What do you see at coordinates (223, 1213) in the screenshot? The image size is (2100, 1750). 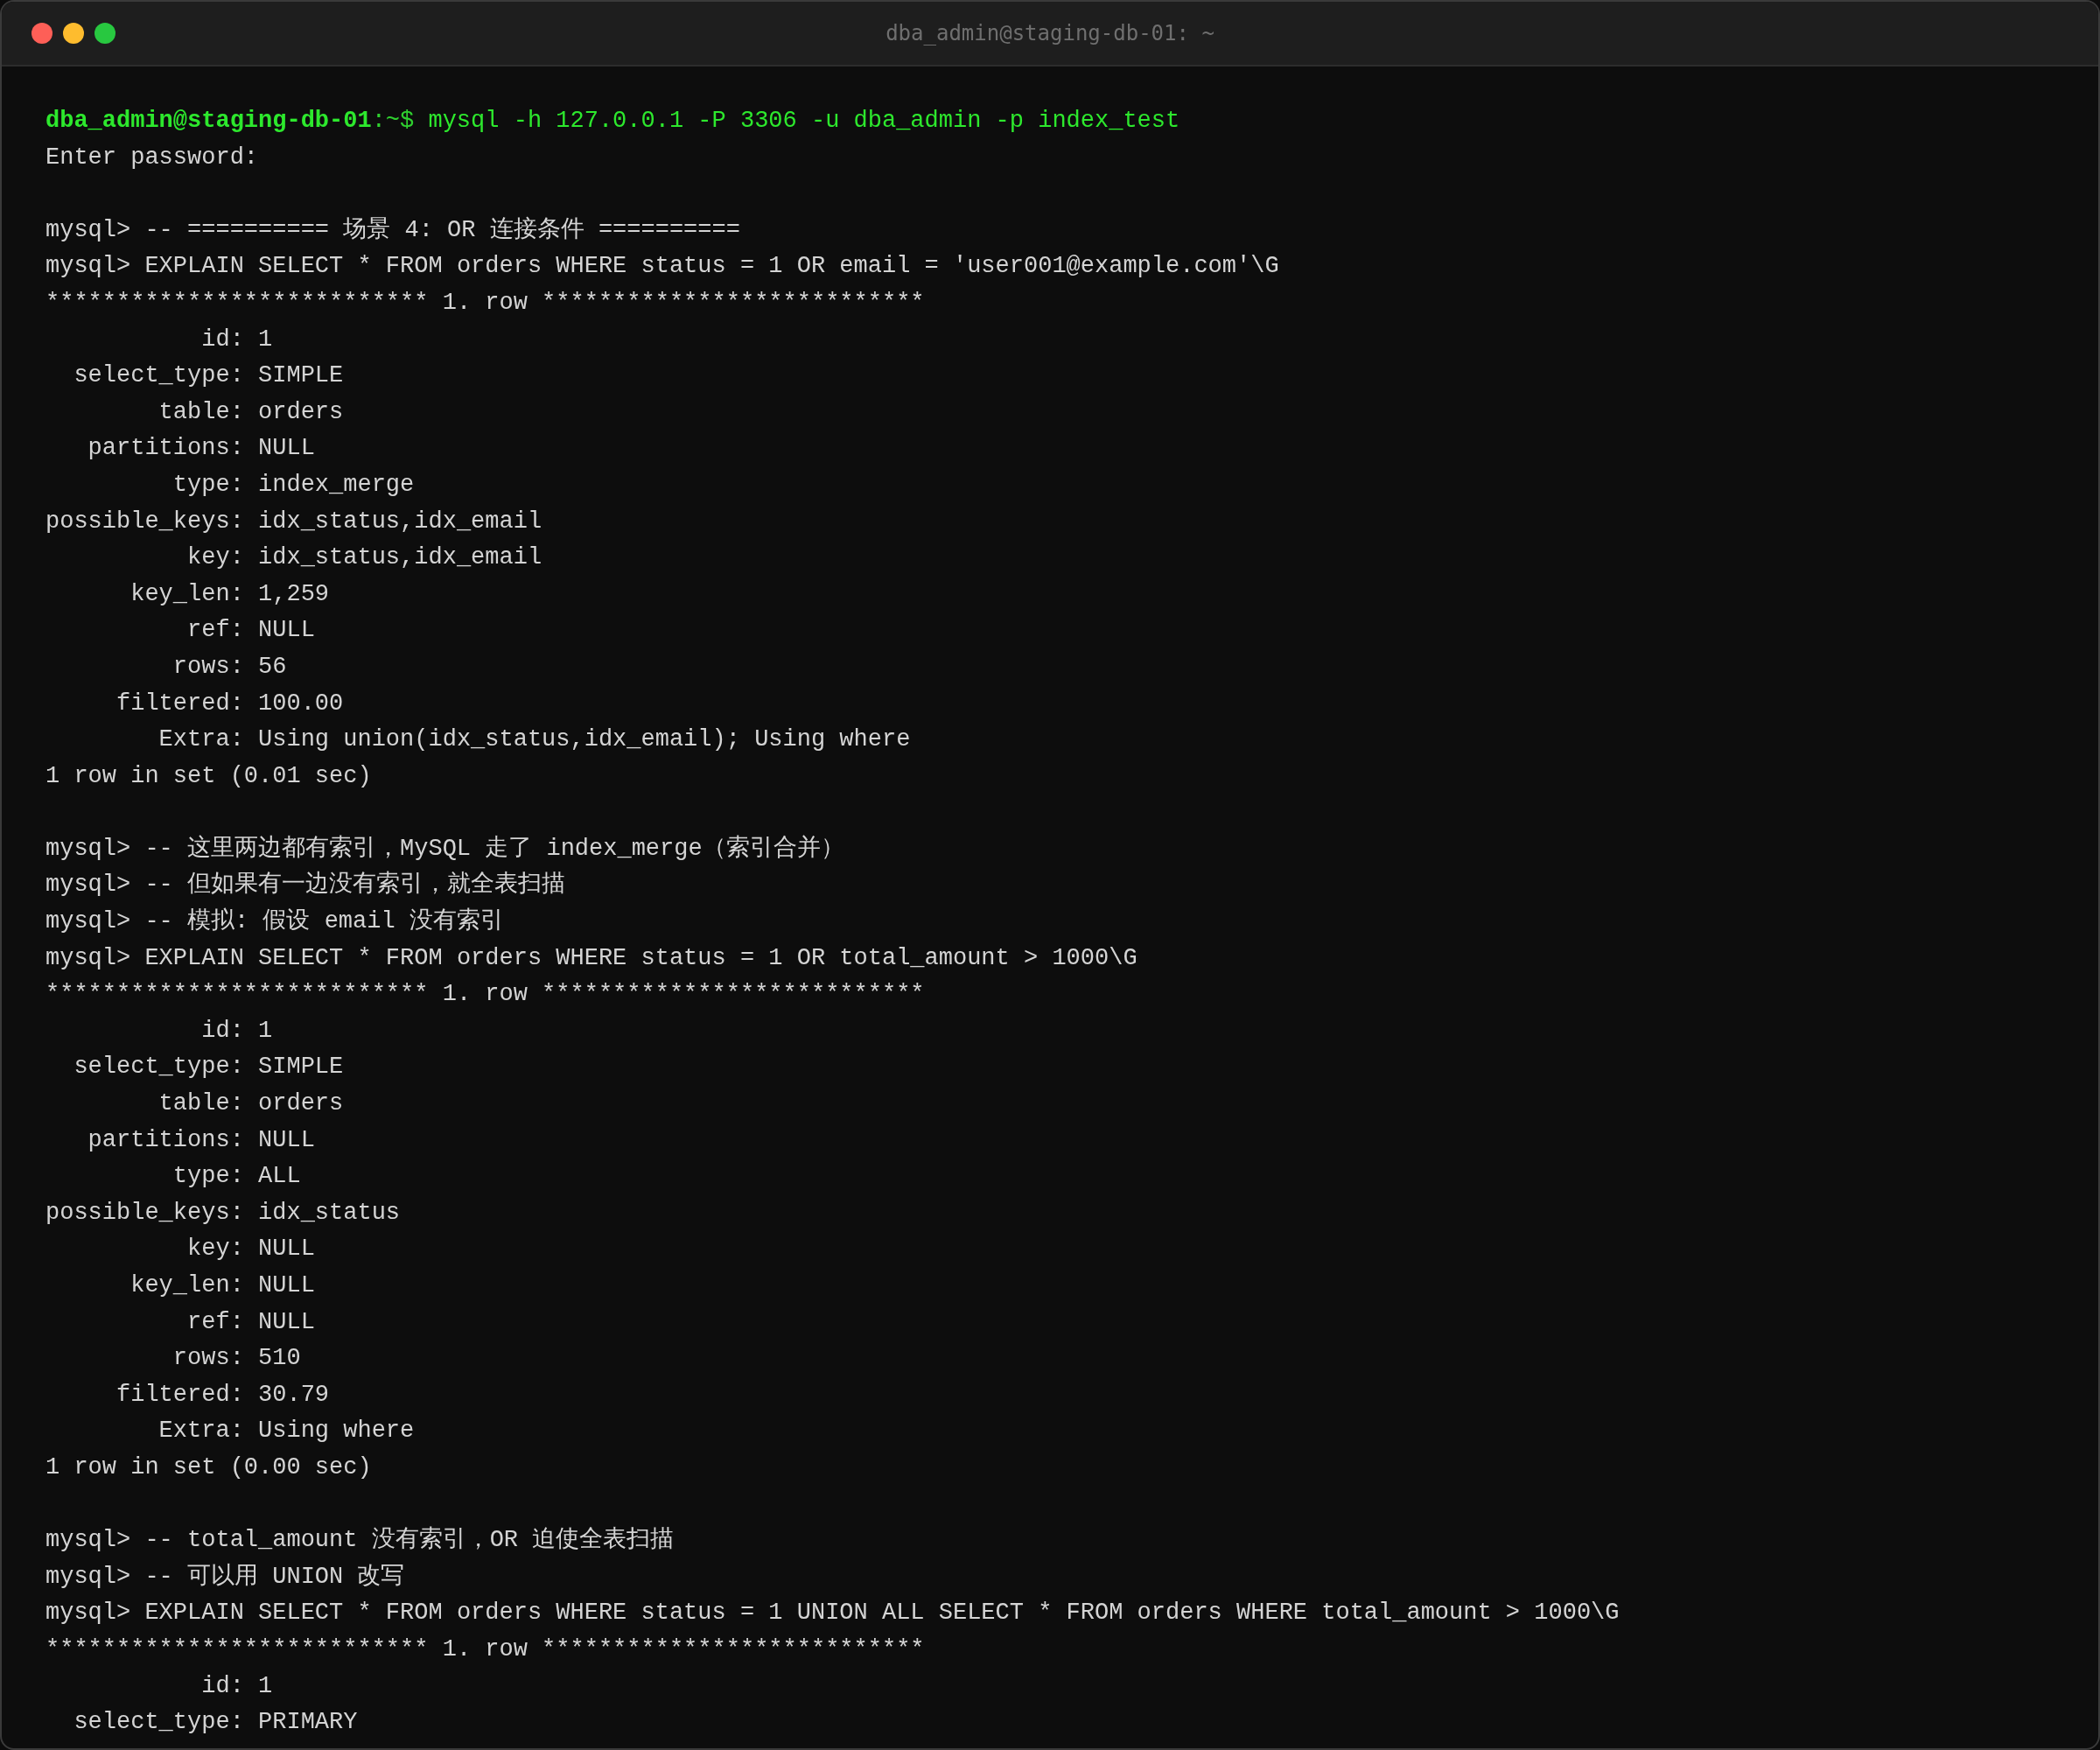 I see `output-line: possible_keys: idx_status` at bounding box center [223, 1213].